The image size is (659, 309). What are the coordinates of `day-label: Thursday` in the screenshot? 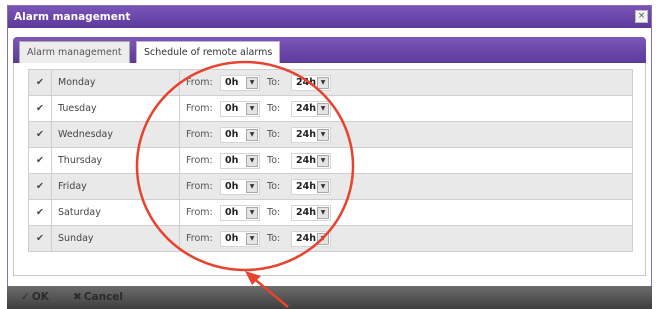 It's located at (115, 160).